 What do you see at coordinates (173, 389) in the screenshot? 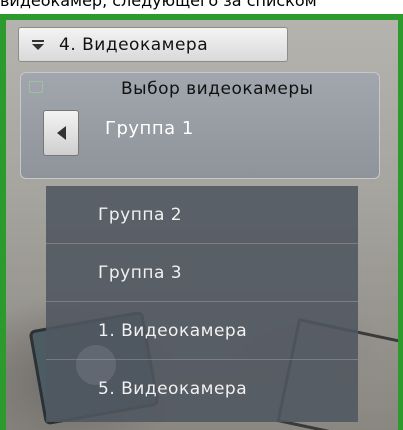
I see `menu-item-label: 5. Видеокамера` at bounding box center [173, 389].